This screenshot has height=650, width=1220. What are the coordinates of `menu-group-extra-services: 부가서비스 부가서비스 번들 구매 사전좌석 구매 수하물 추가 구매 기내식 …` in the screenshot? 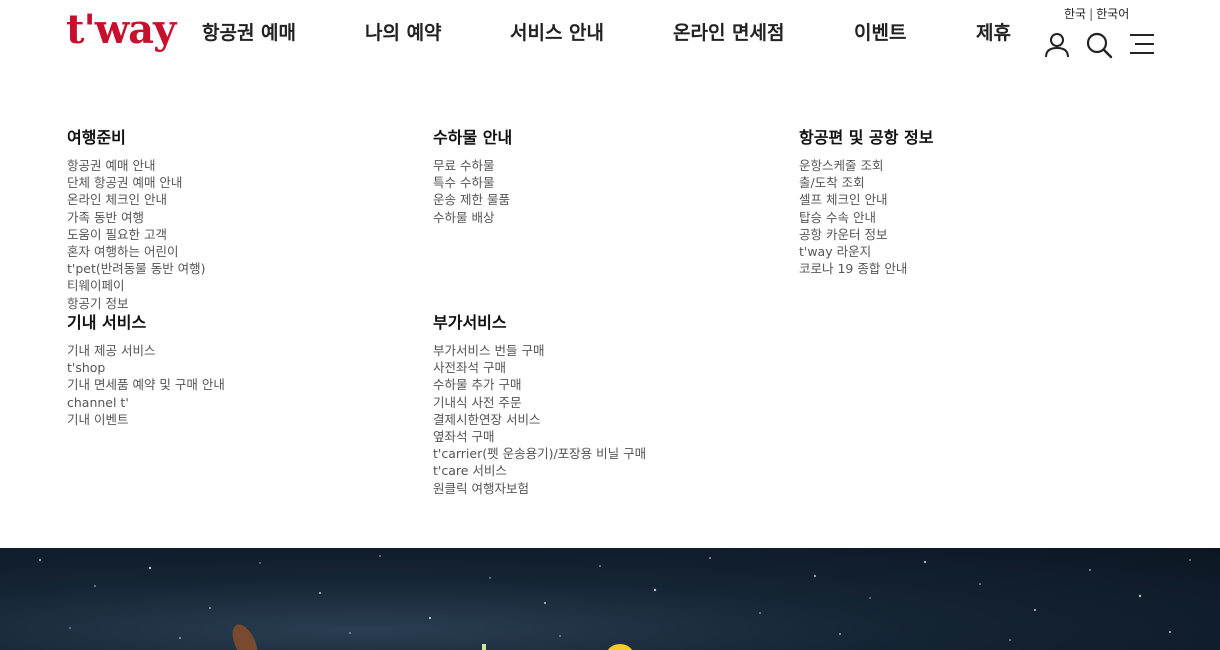 It's located at (613, 404).